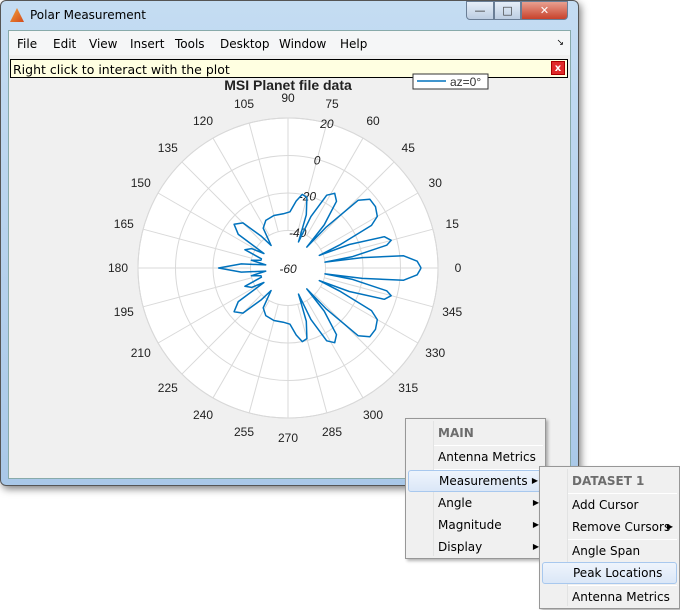  Describe the element at coordinates (455, 503) in the screenshot. I see `menu-item-label: Angle` at that location.